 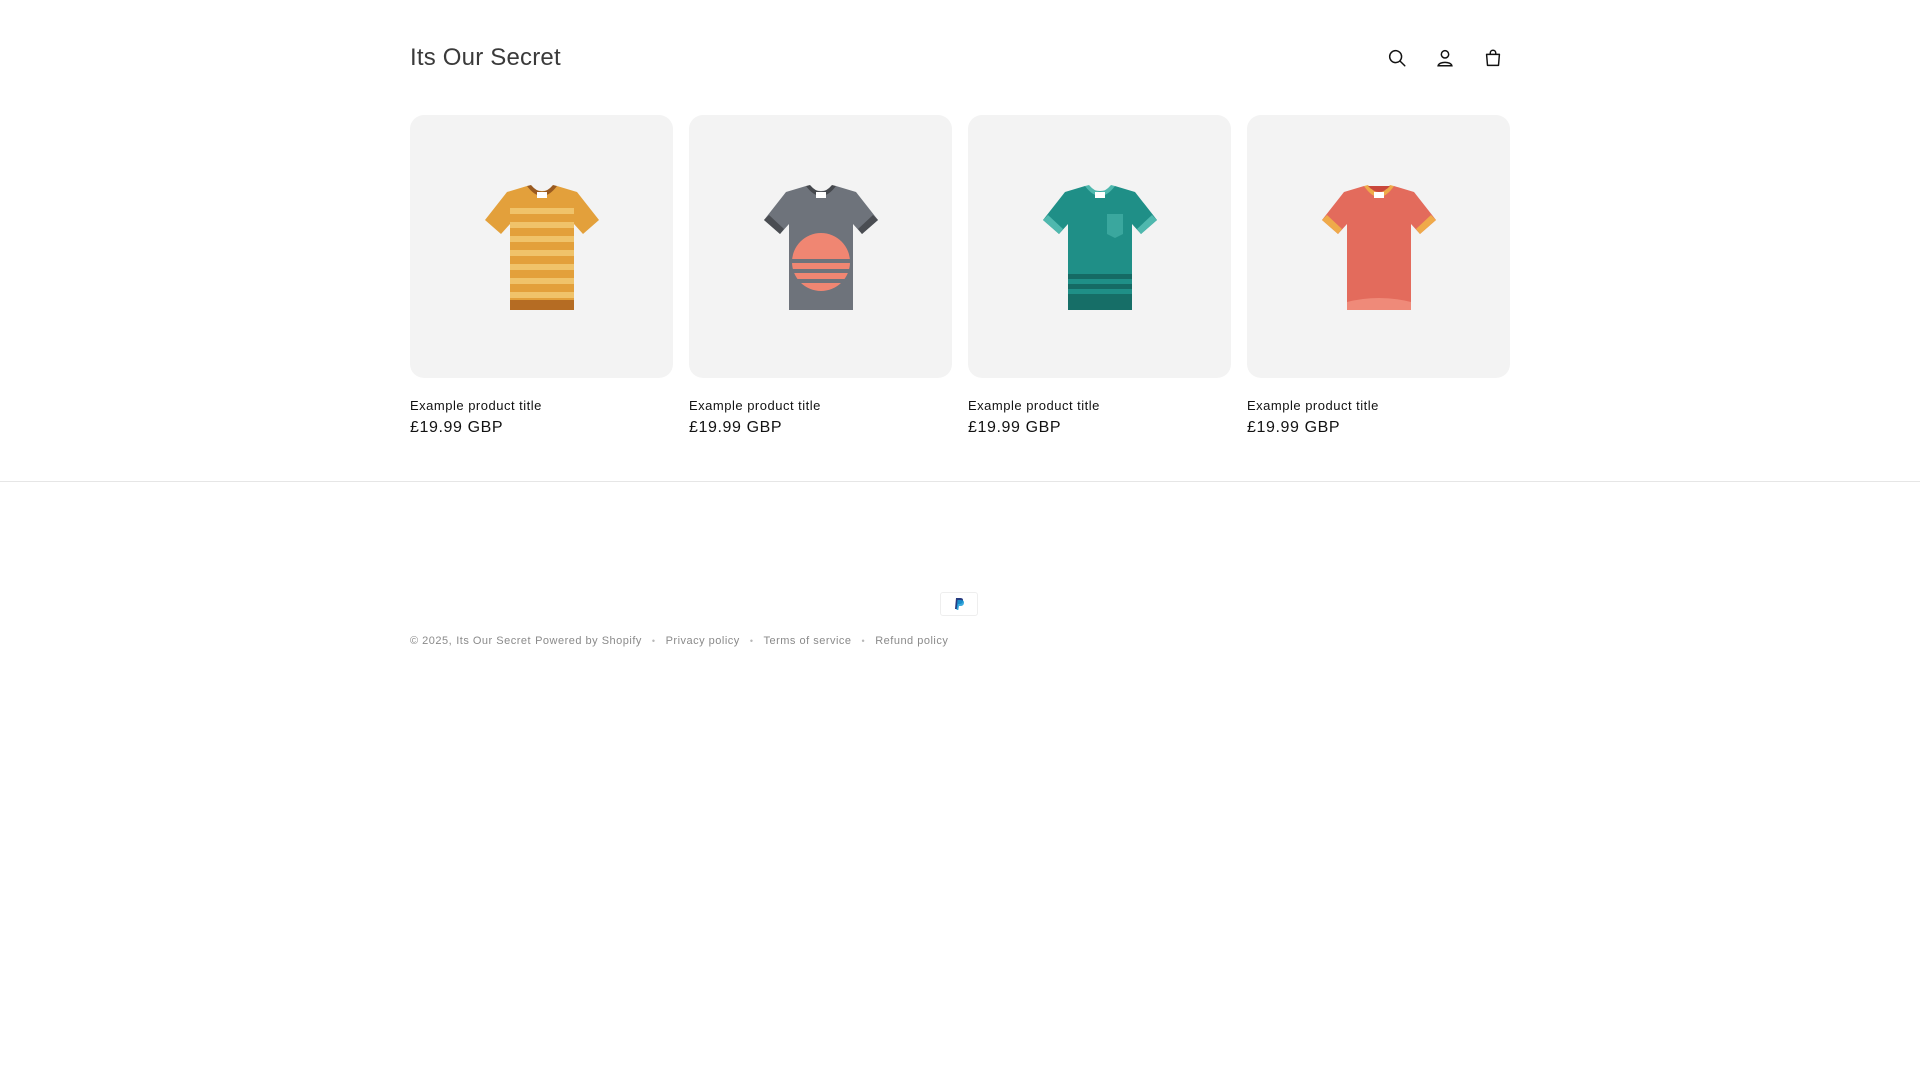 I want to click on tshirt-gray-sunset-icon, so click(x=820, y=247).